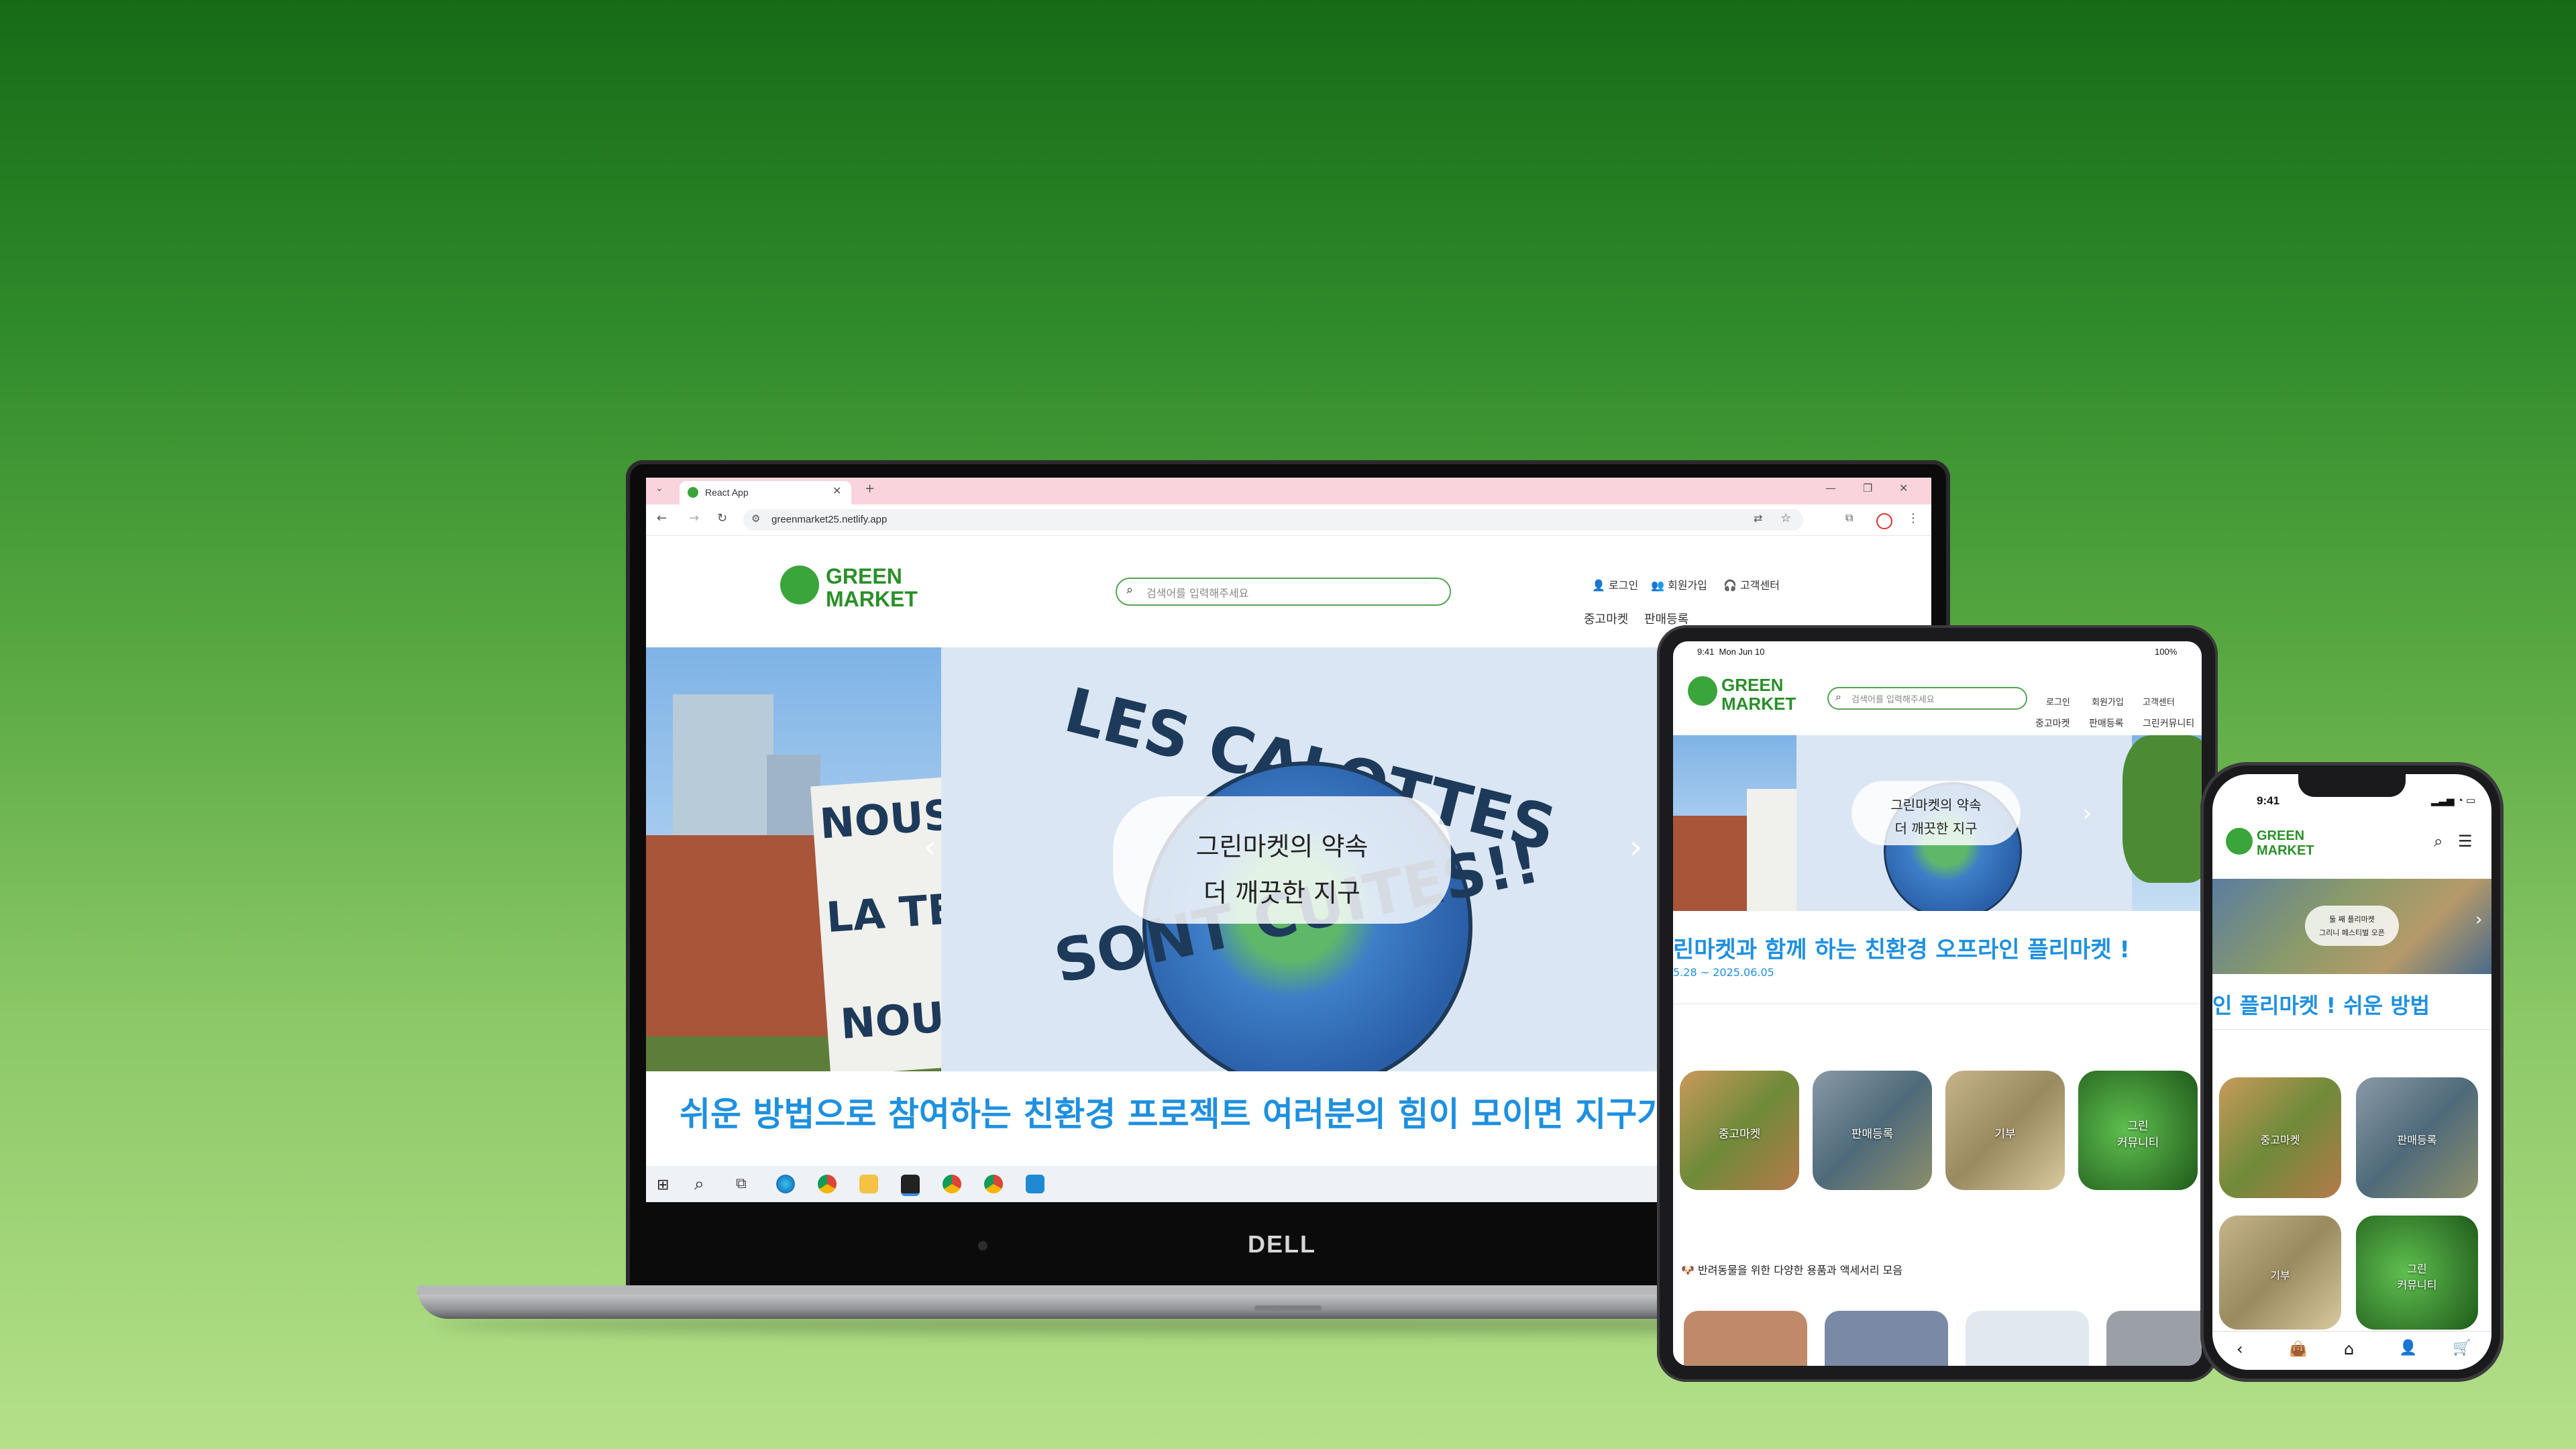 This screenshot has width=2576, height=1449. What do you see at coordinates (1273, 520) in the screenshot?
I see `address-bar: ⚙ greenmarket25.netlify.app ⇄ ☆` at bounding box center [1273, 520].